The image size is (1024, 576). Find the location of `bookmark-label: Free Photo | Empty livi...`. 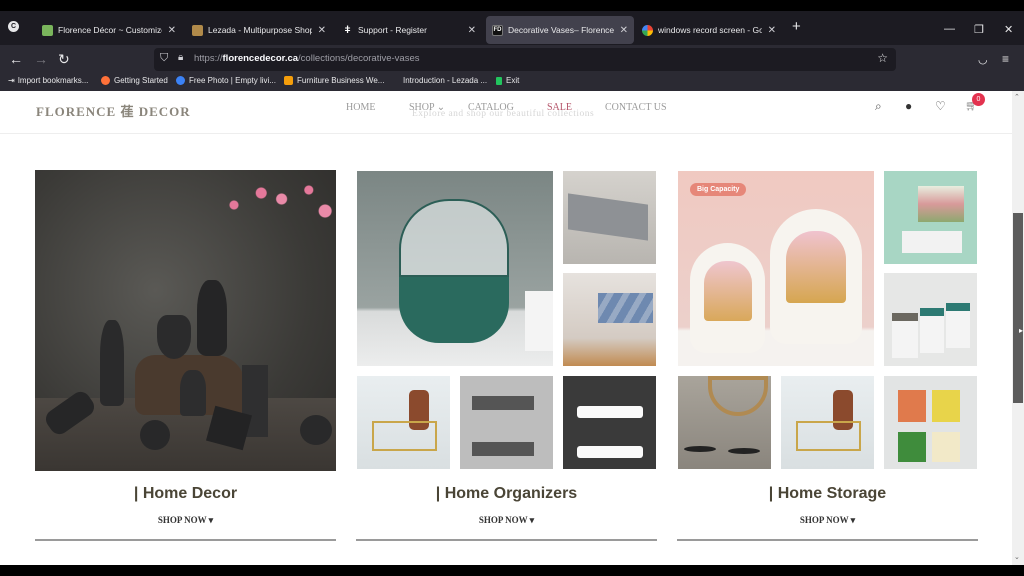

bookmark-label: Free Photo | Empty livi... is located at coordinates (232, 80).